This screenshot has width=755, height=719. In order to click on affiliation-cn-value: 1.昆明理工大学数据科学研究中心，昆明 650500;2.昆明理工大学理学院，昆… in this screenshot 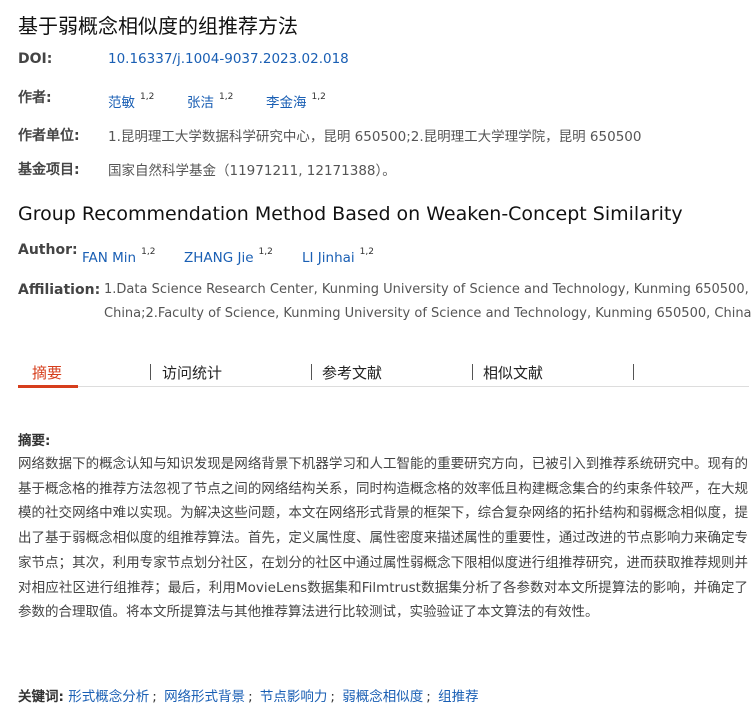, I will do `click(375, 137)`.